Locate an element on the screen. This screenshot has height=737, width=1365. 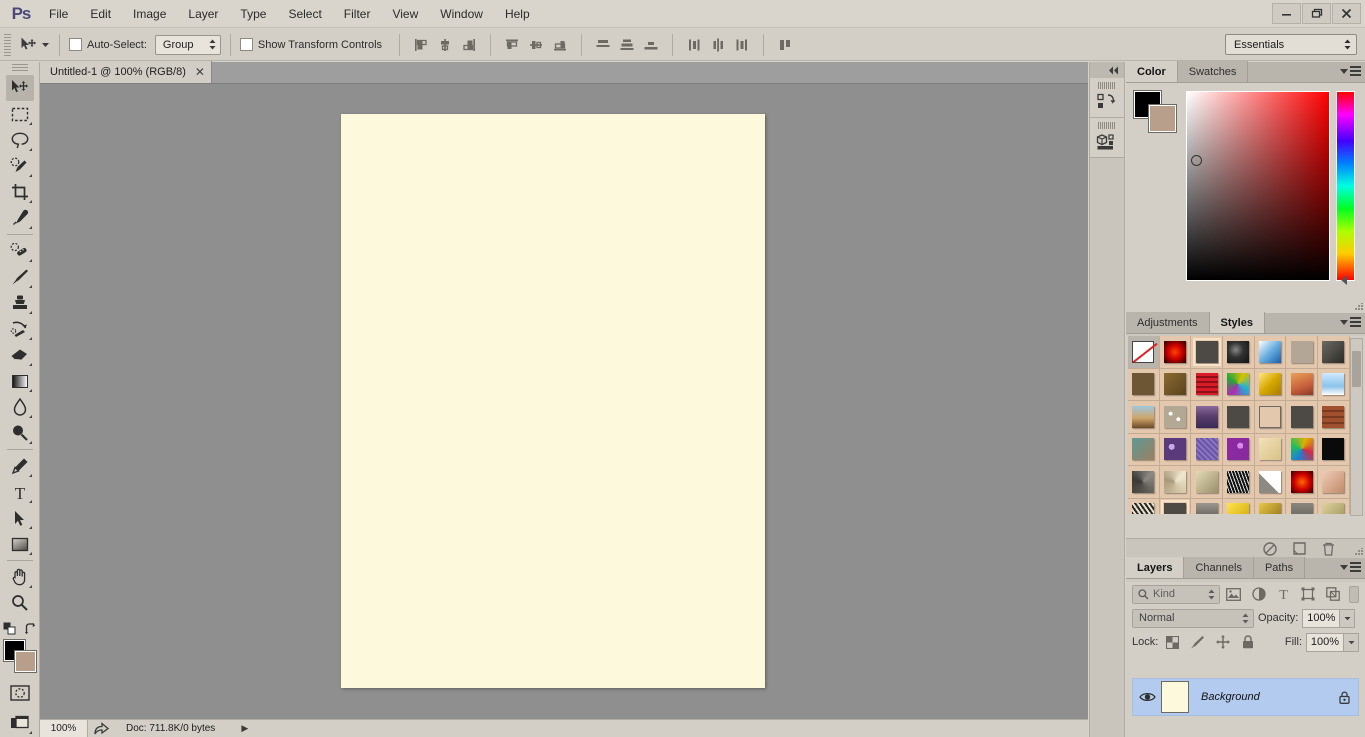
menu-type: Type is located at coordinates (253, 14).